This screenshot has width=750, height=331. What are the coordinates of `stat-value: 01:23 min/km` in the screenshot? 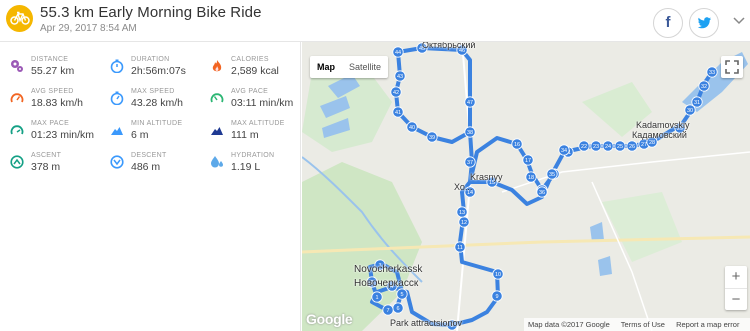 It's located at (63, 135).